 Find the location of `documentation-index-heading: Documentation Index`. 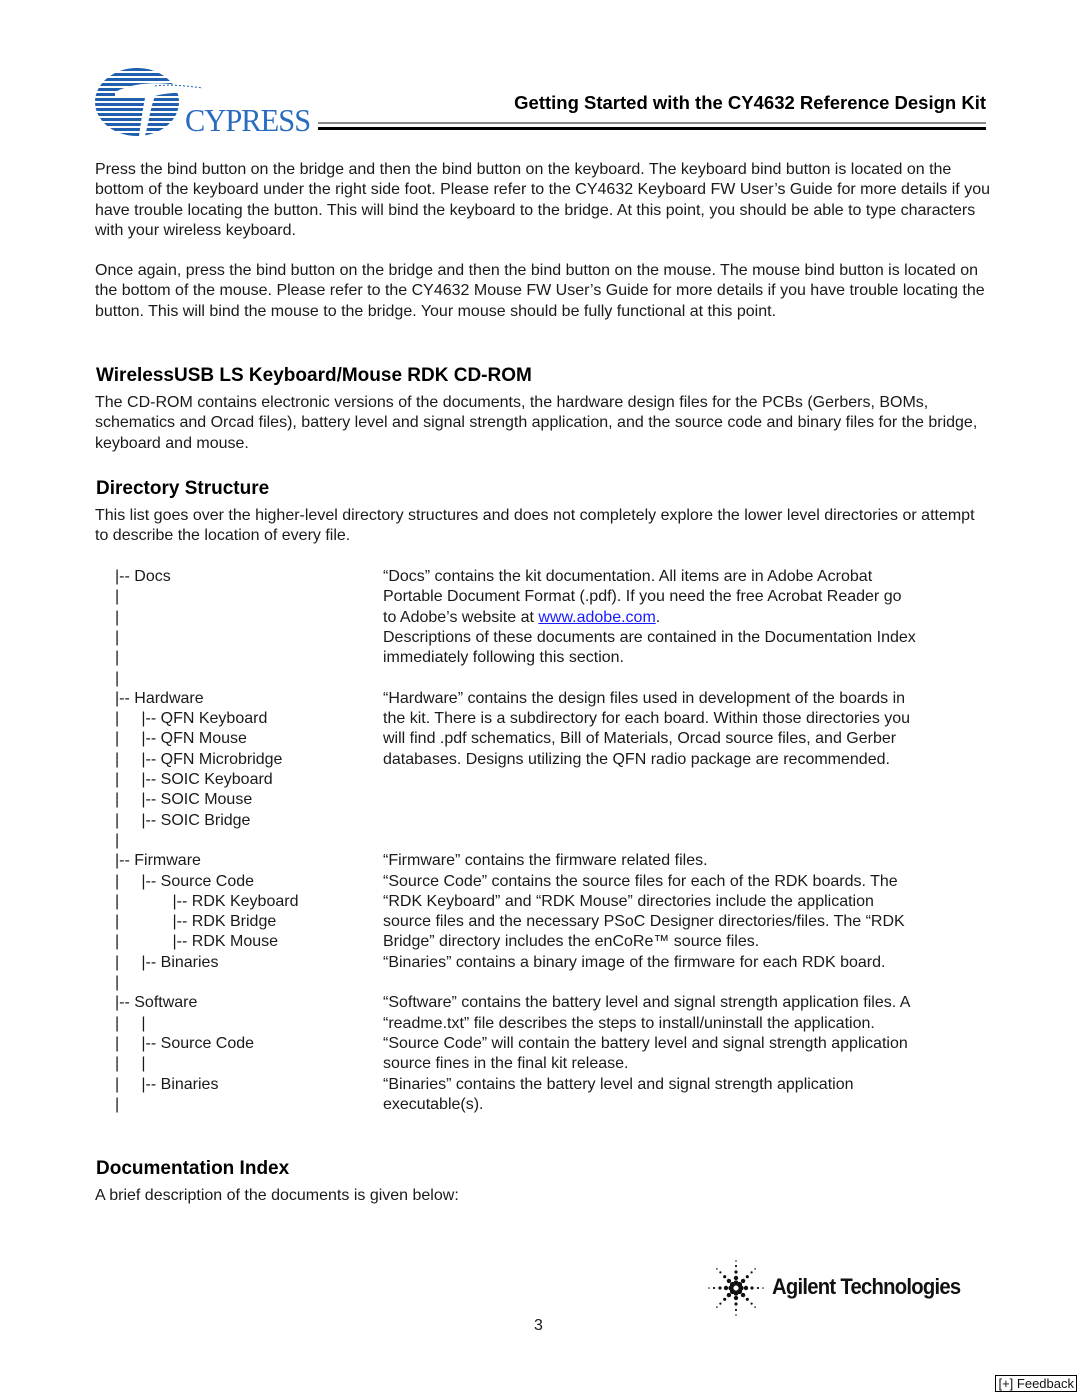

documentation-index-heading: Documentation Index is located at coordinates (193, 1168).